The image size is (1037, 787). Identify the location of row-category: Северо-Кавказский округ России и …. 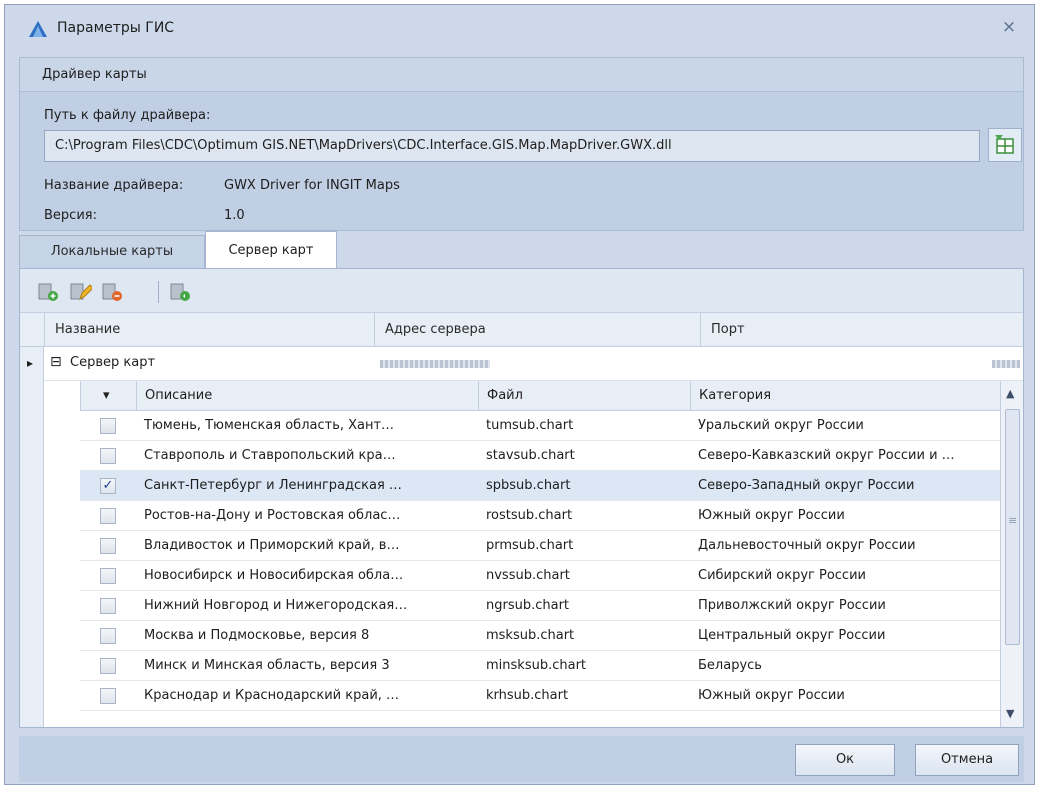
(826, 455).